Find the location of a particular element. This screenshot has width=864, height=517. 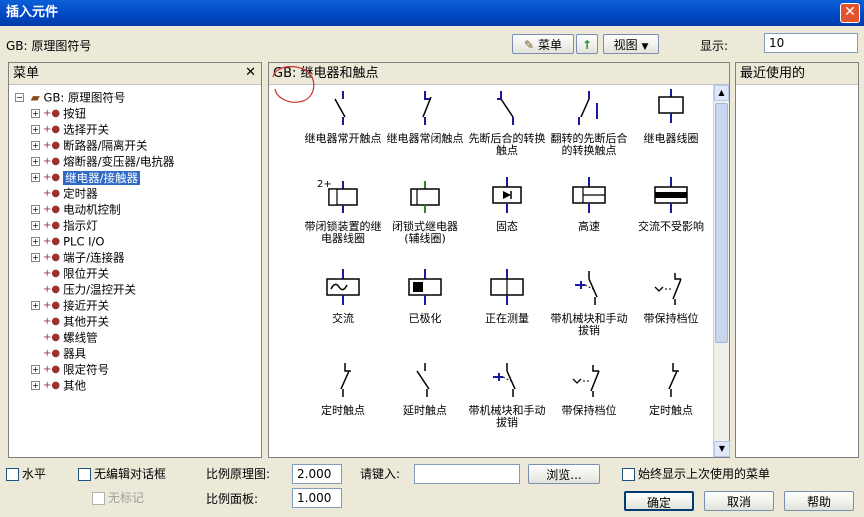

recent-panel: 最近使用的 is located at coordinates (797, 260).